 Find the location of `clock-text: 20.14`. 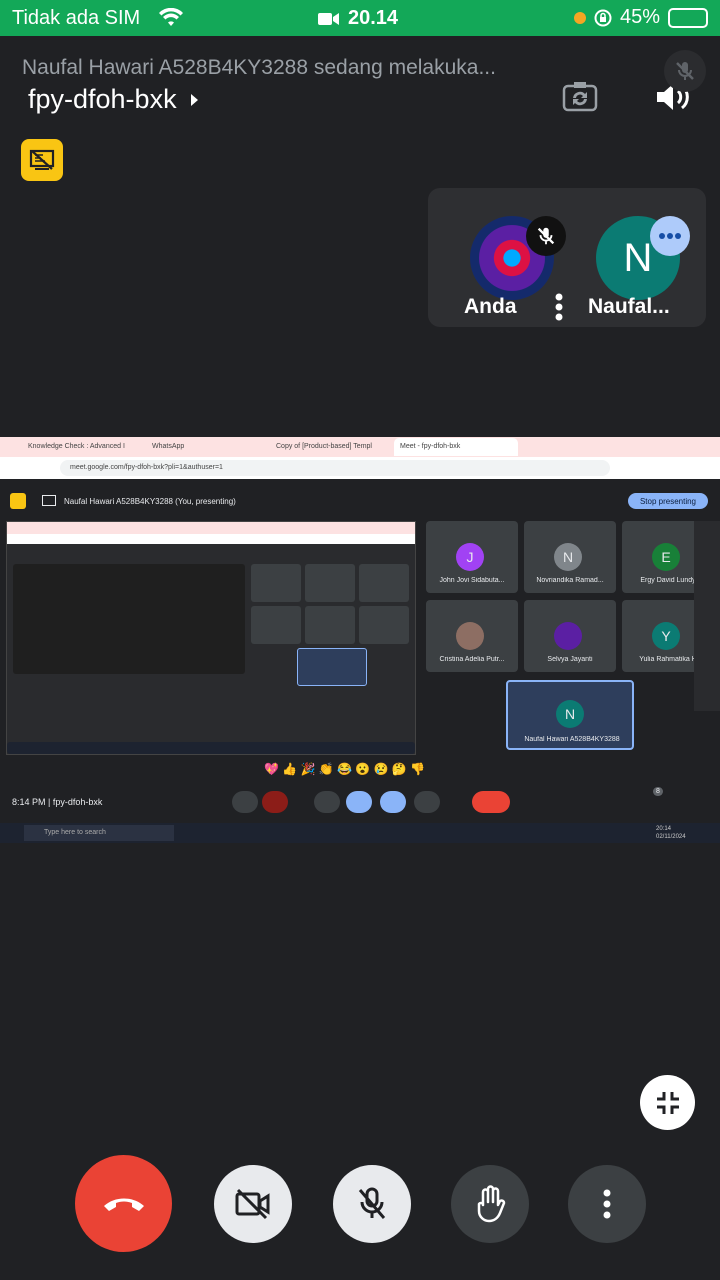

clock-text: 20.14 is located at coordinates (373, 18).